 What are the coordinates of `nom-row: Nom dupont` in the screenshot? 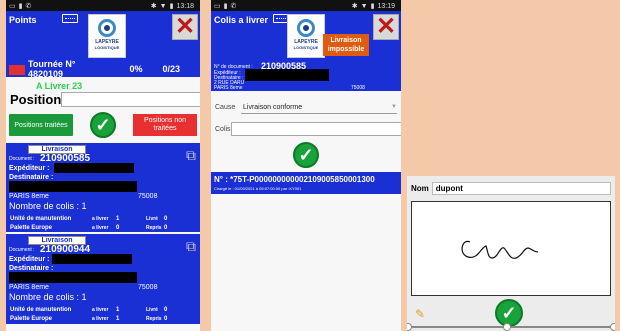 It's located at (511, 187).